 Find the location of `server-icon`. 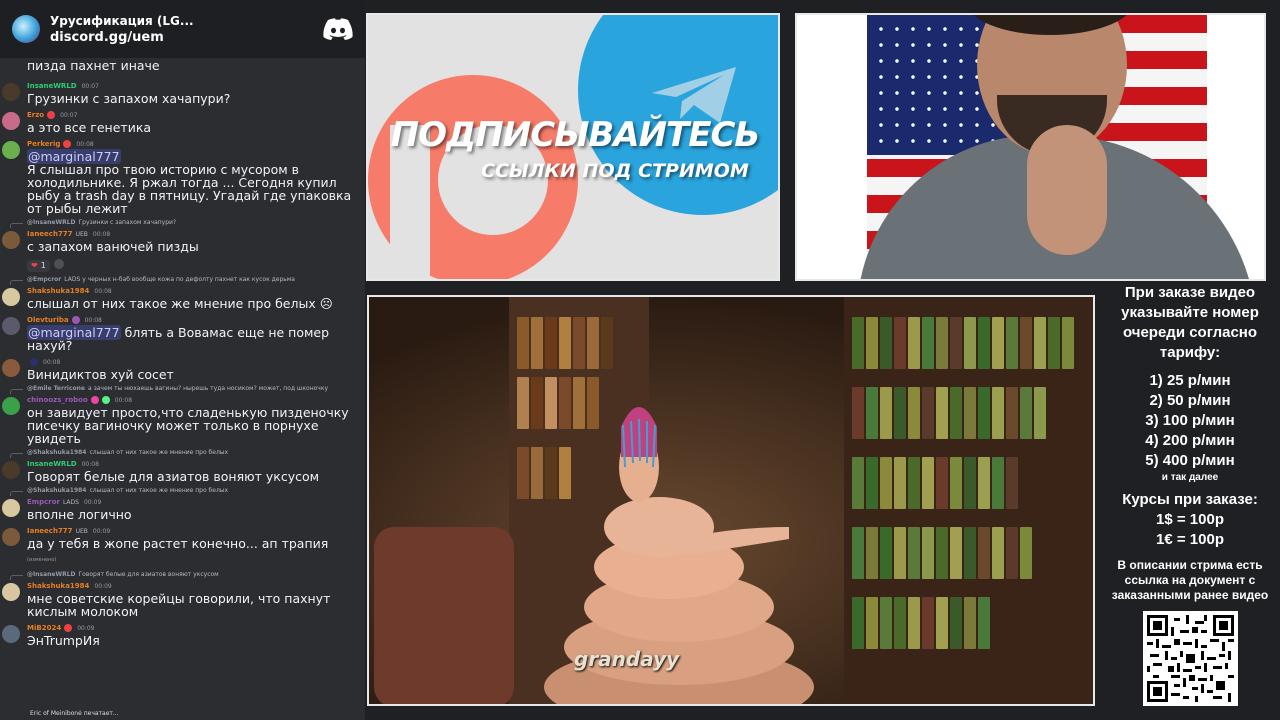

server-icon is located at coordinates (26, 29).